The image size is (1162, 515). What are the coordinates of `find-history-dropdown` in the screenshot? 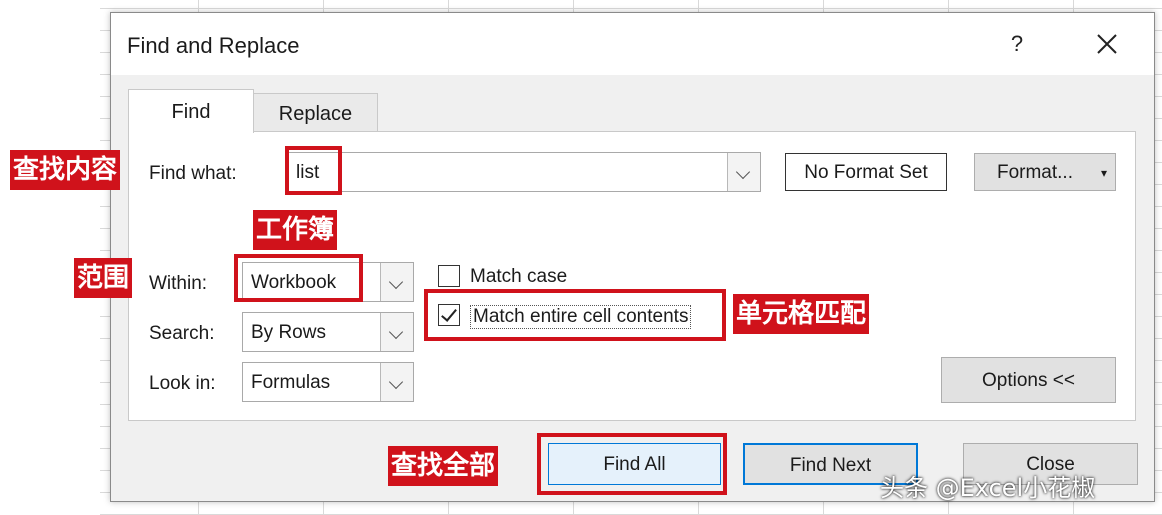 It's located at (743, 172).